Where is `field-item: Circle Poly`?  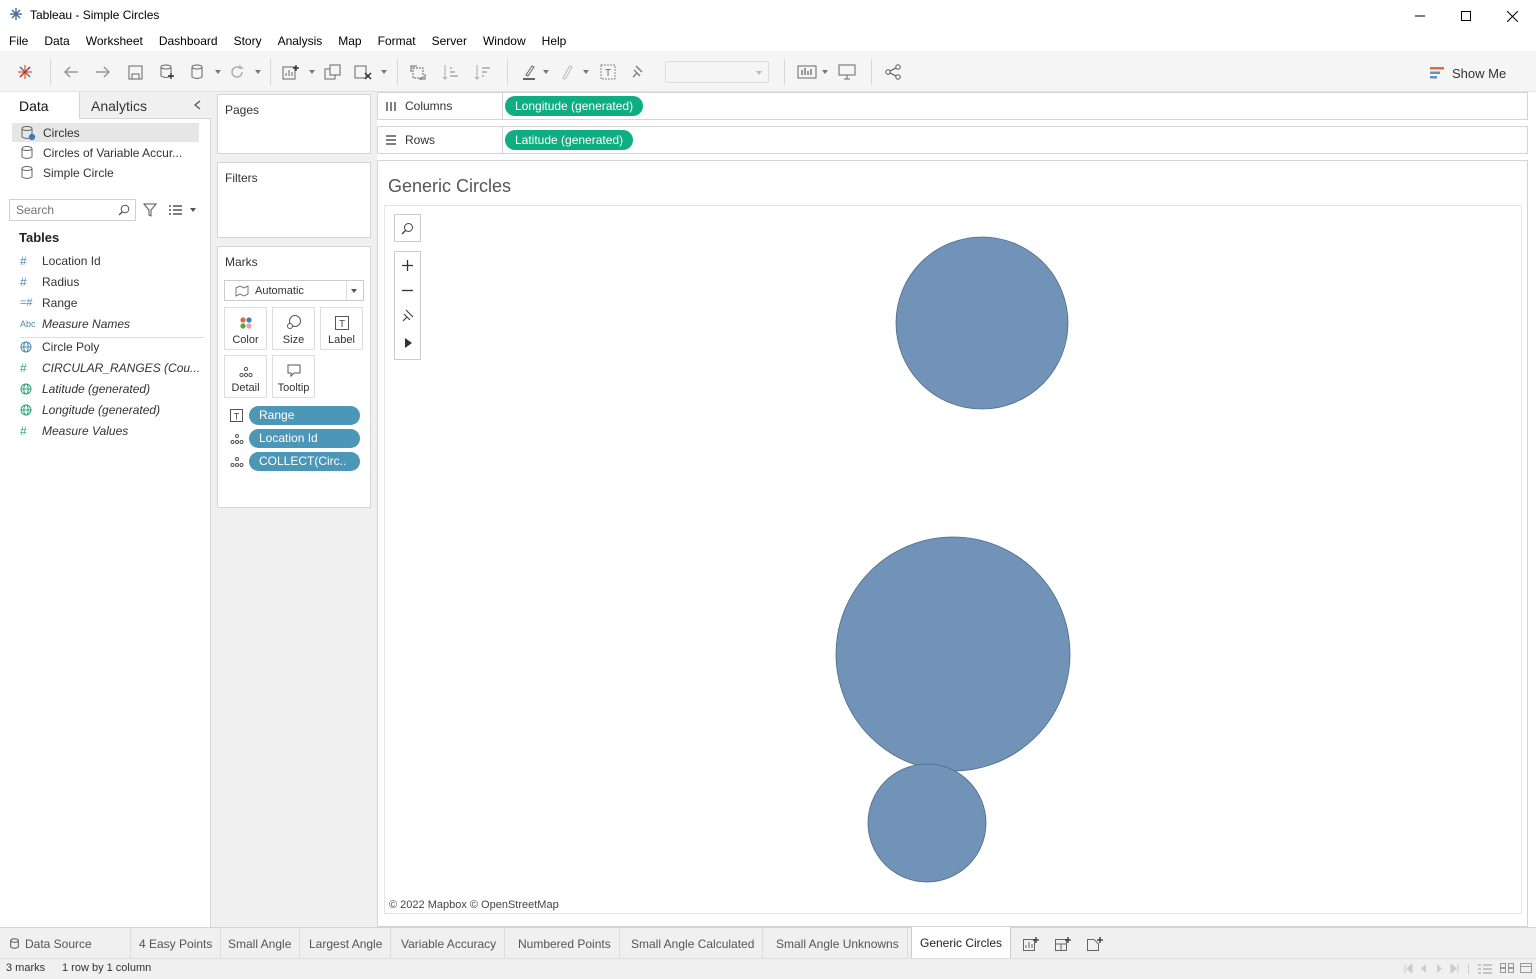 field-item: Circle Poly is located at coordinates (112, 347).